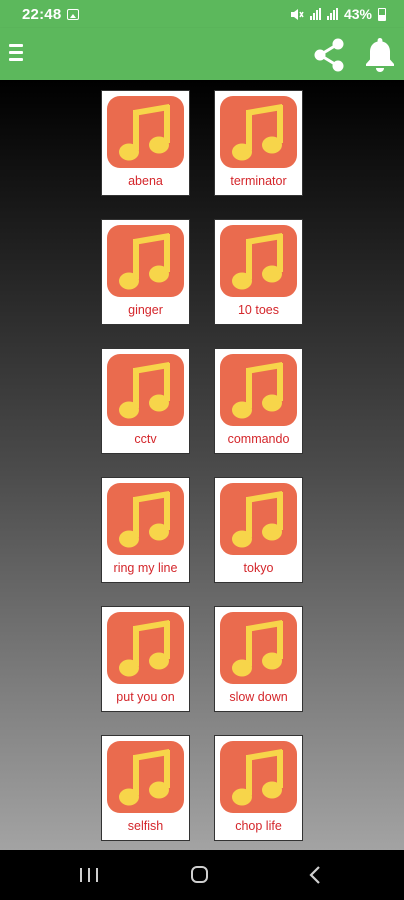  What do you see at coordinates (145, 826) in the screenshot?
I see `track-label: selfish` at bounding box center [145, 826].